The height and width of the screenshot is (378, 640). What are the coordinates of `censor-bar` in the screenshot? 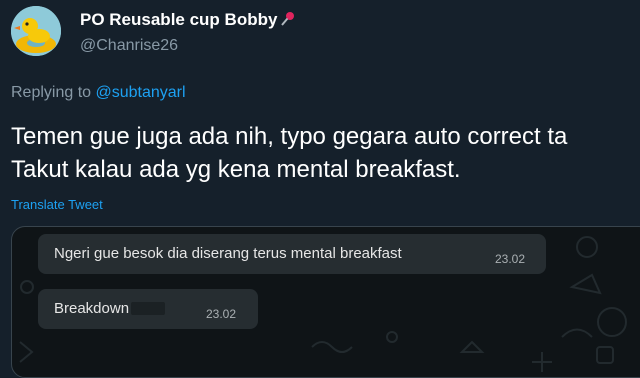 It's located at (148, 308).